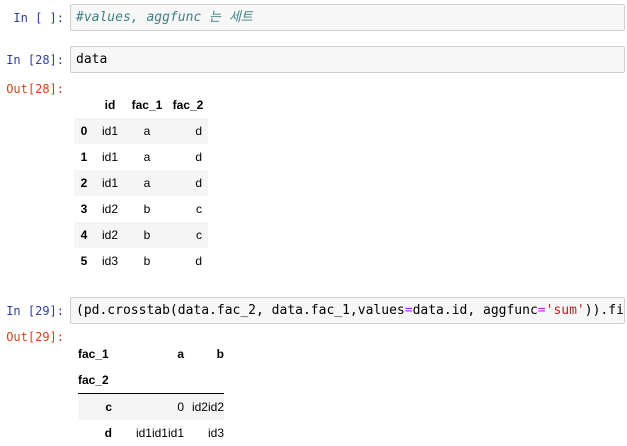 The image size is (627, 446). Describe the element at coordinates (84, 235) in the screenshot. I see `row-index: 4` at that location.